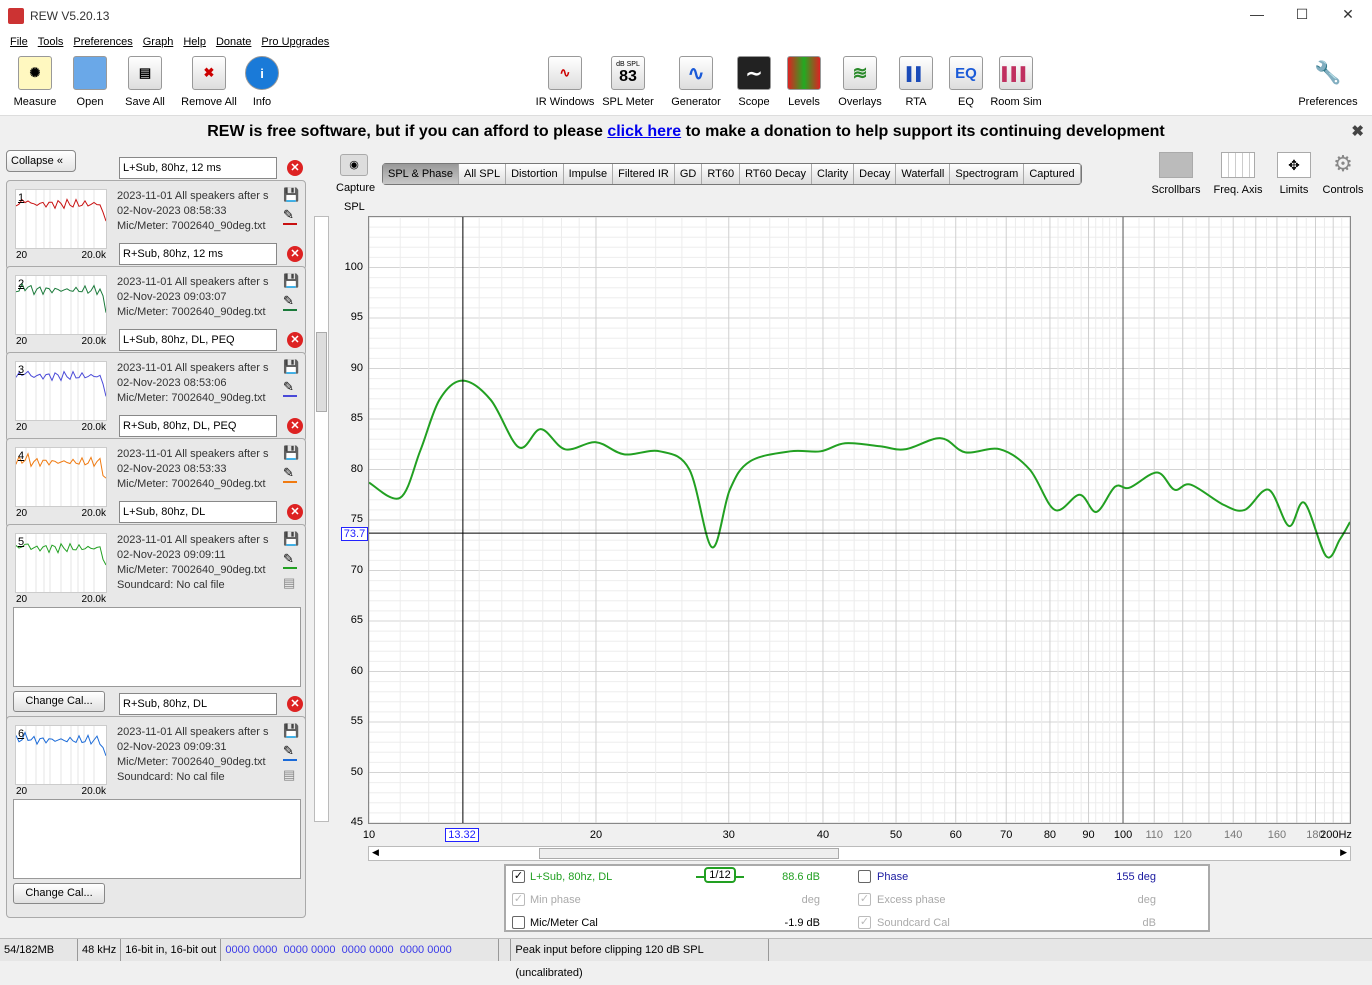 The width and height of the screenshot is (1372, 985). I want to click on measurement-name-input: L+Sub, 80hz, DL, PEQ, so click(198, 340).